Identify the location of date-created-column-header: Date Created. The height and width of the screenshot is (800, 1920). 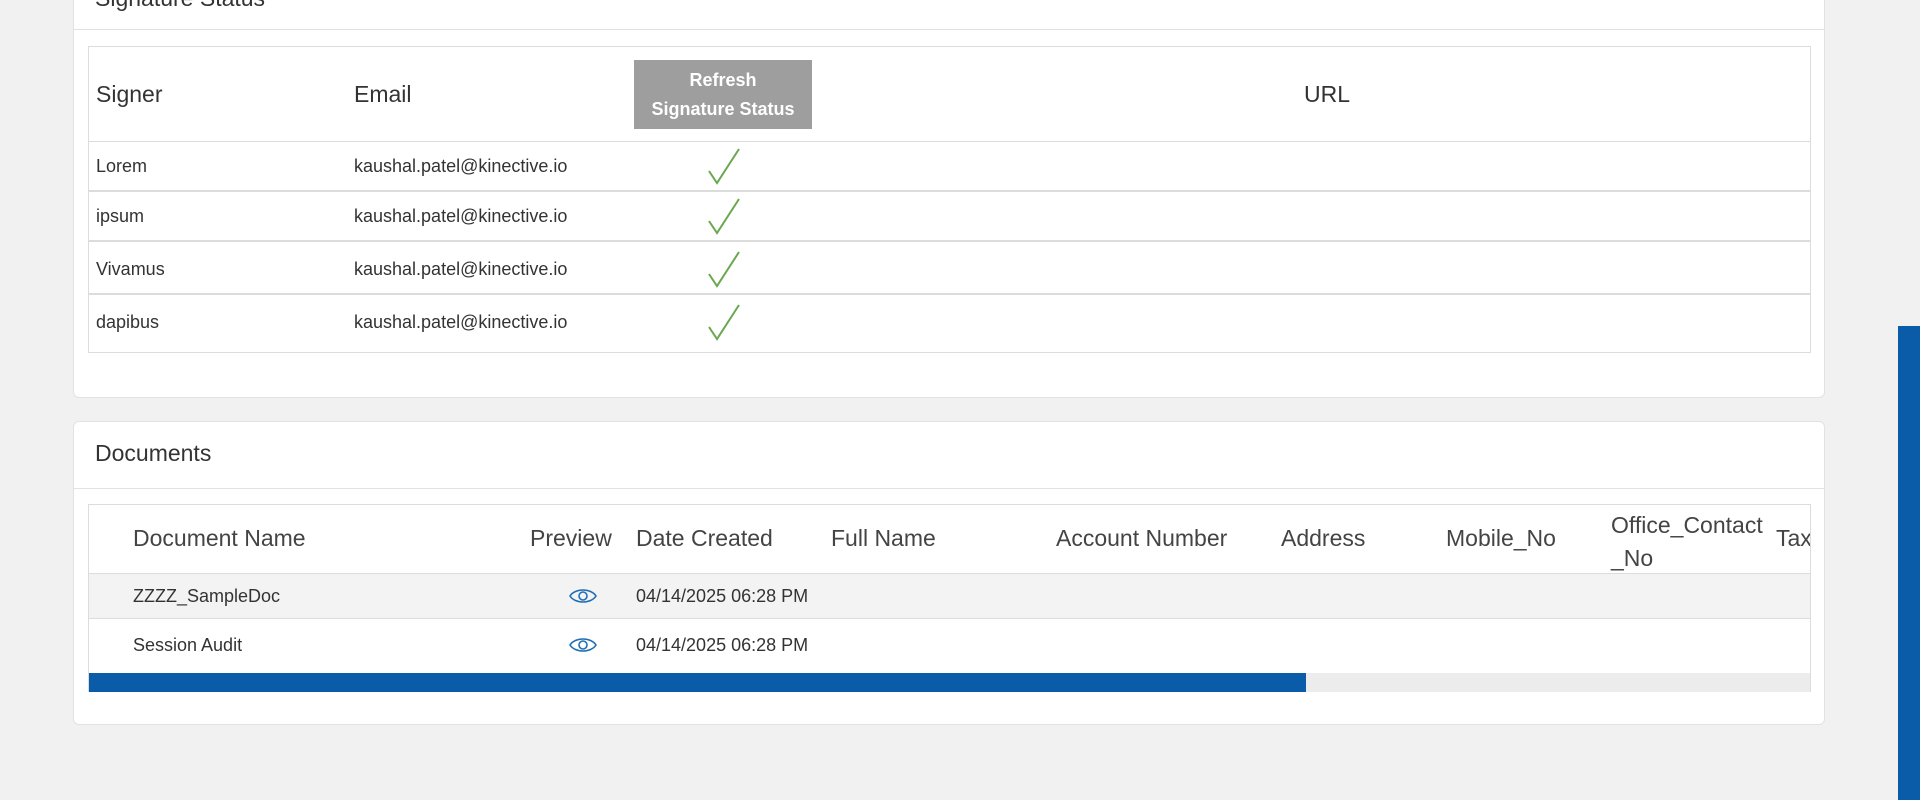
(704, 538).